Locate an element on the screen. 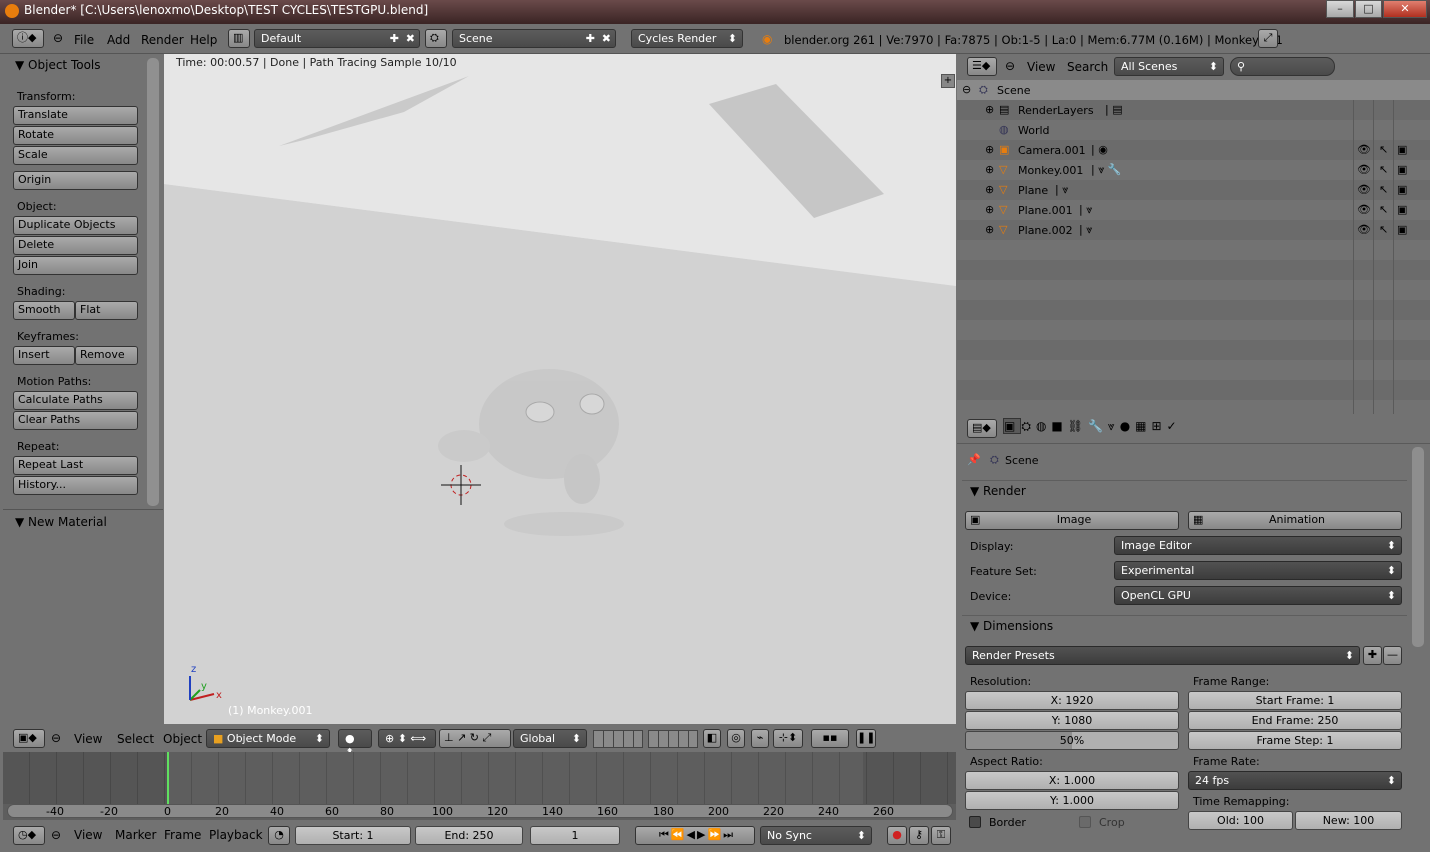 This screenshot has width=1430, height=852. render-presets-select: Render Presets ⬍ is located at coordinates (1162, 655).